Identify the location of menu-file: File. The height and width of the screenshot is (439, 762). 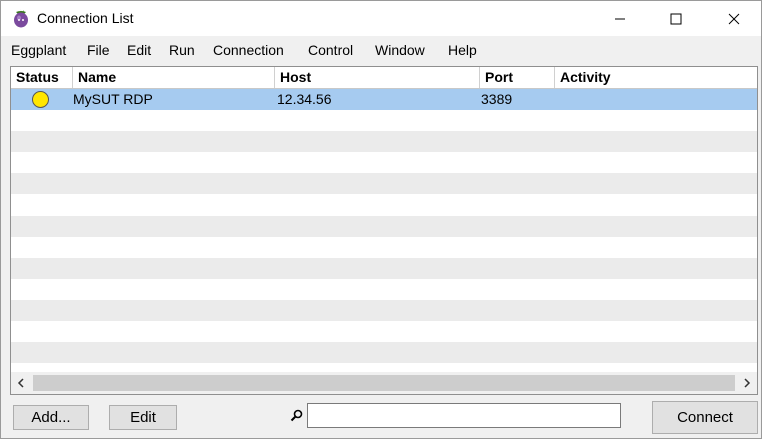
(98, 50).